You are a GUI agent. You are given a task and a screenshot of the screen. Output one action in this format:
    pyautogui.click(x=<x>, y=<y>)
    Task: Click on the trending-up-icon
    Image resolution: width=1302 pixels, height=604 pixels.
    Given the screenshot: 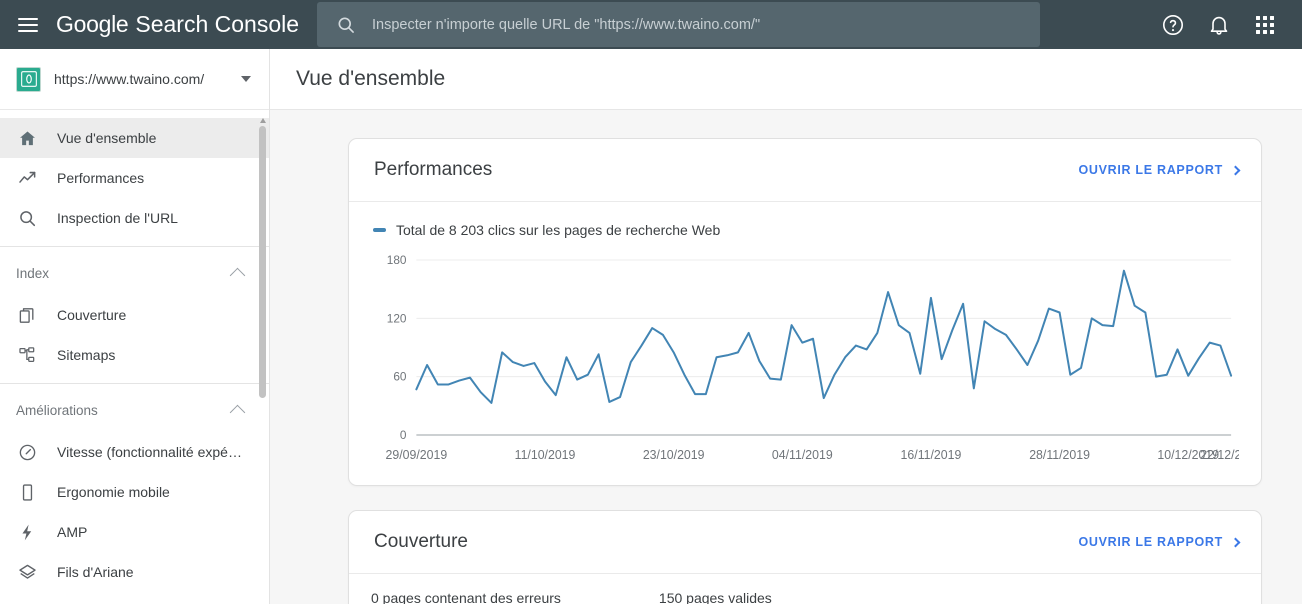 What is the action you would take?
    pyautogui.click(x=27, y=178)
    